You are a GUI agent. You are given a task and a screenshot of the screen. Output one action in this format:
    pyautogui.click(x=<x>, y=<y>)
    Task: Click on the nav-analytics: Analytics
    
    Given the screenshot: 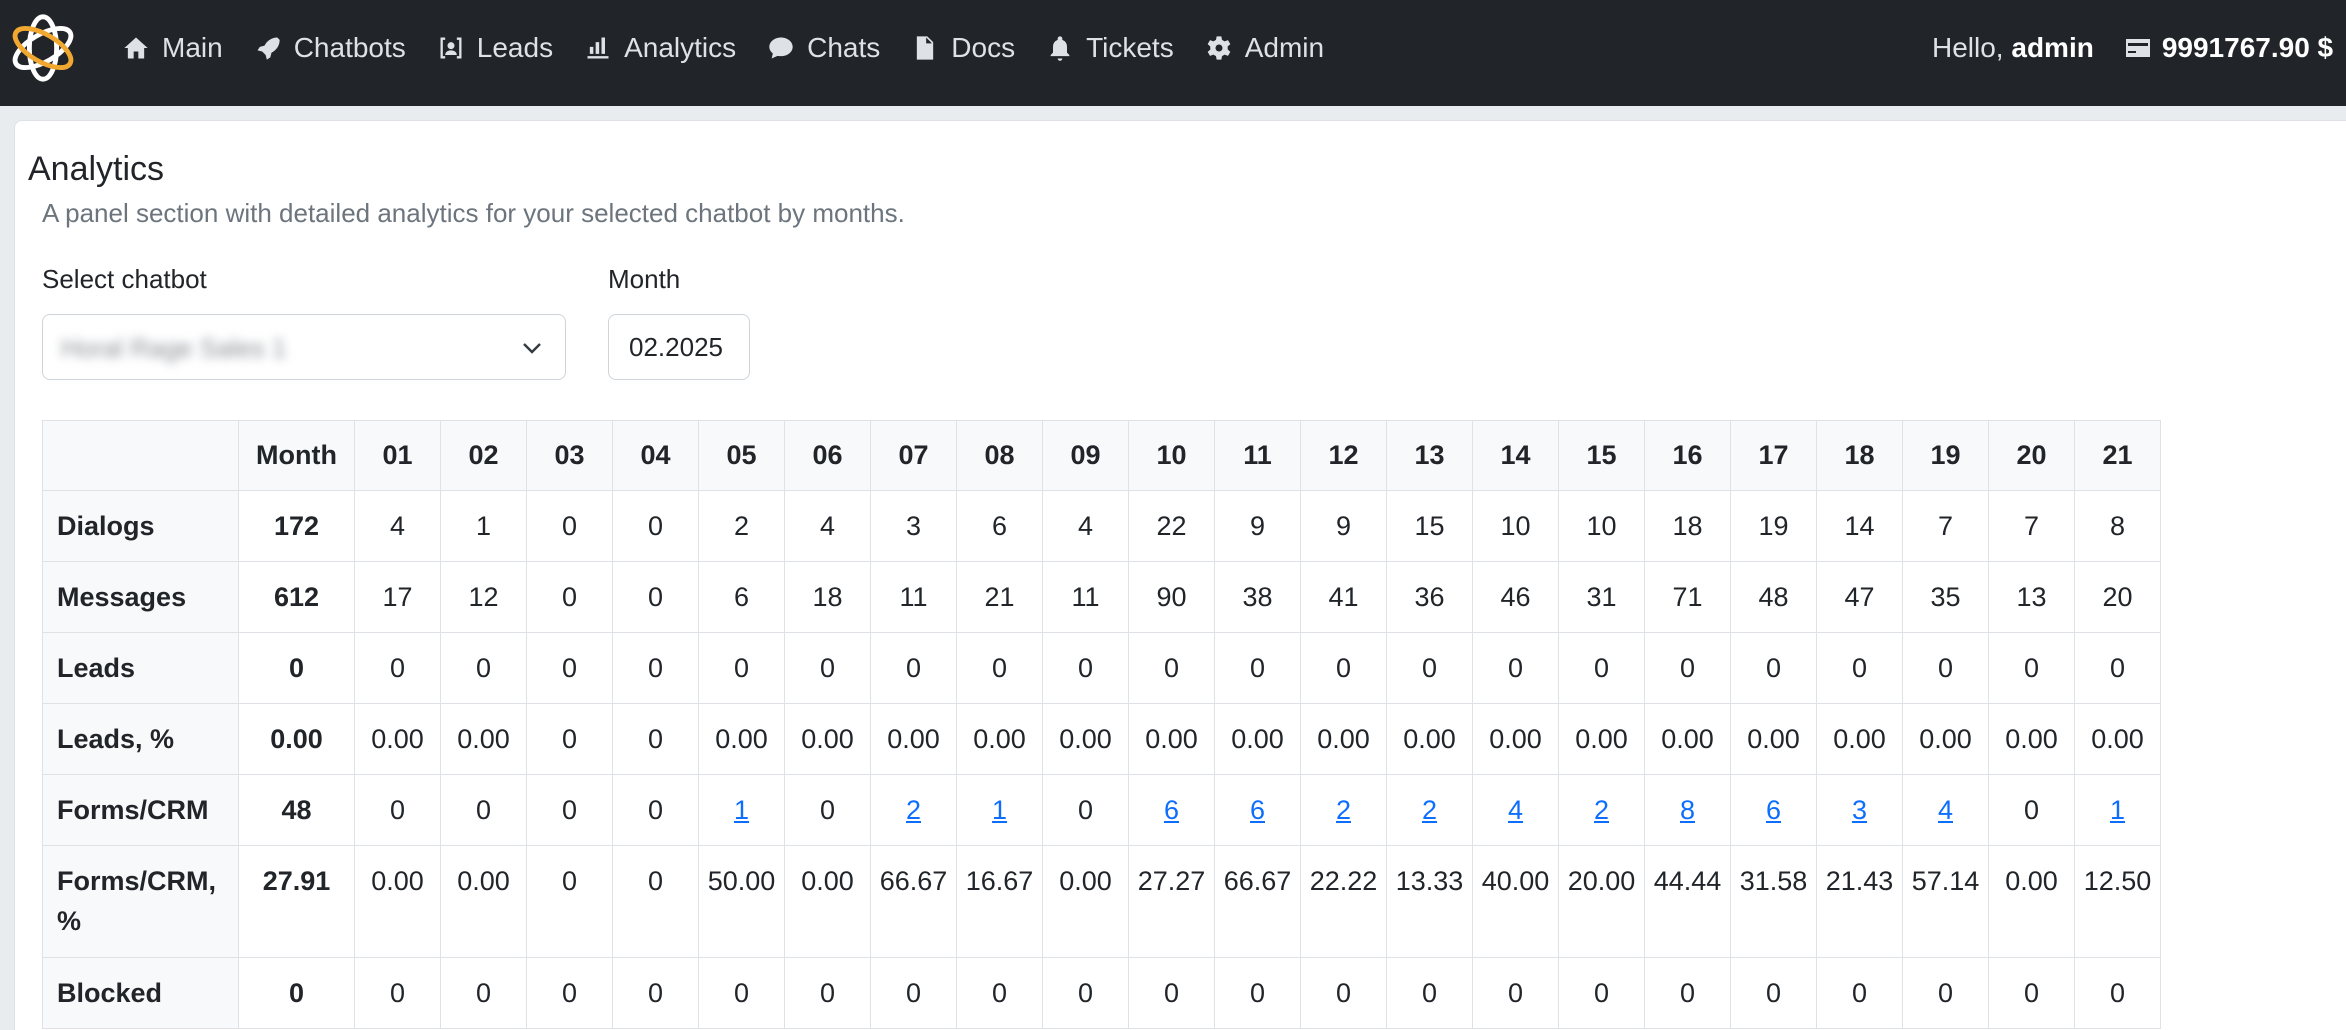 What is the action you would take?
    pyautogui.click(x=660, y=48)
    